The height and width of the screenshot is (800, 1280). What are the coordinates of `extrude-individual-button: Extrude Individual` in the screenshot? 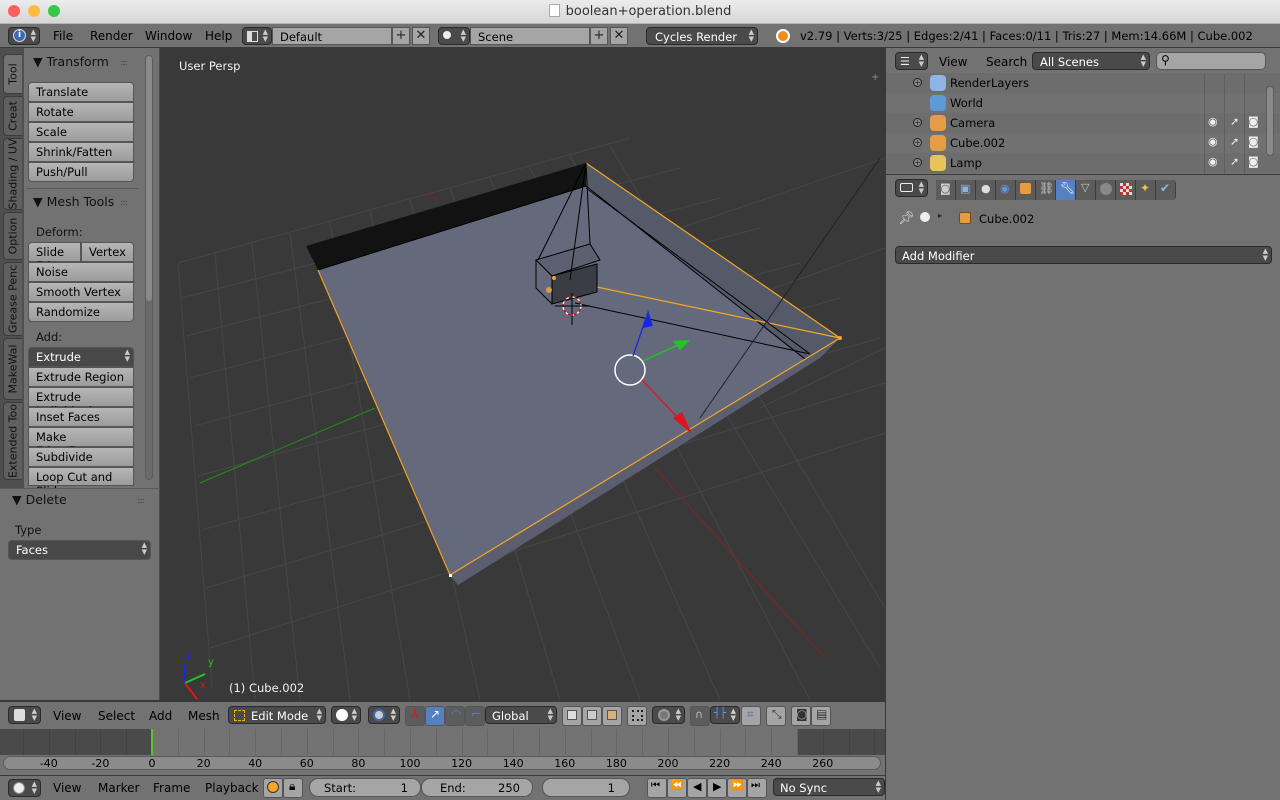 It's located at (81, 402).